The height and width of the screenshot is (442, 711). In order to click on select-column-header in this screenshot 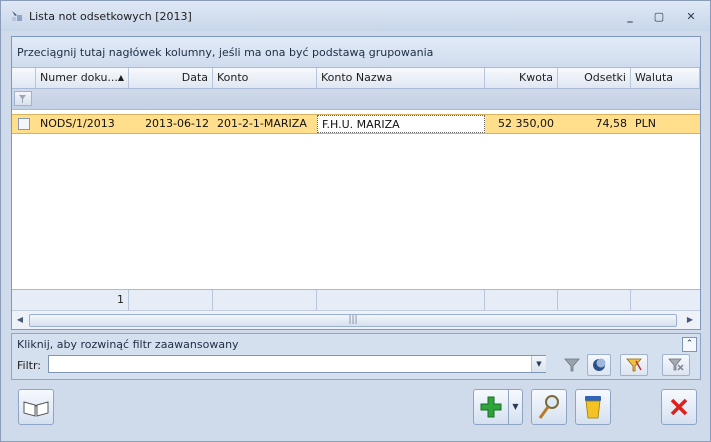, I will do `click(24, 78)`.